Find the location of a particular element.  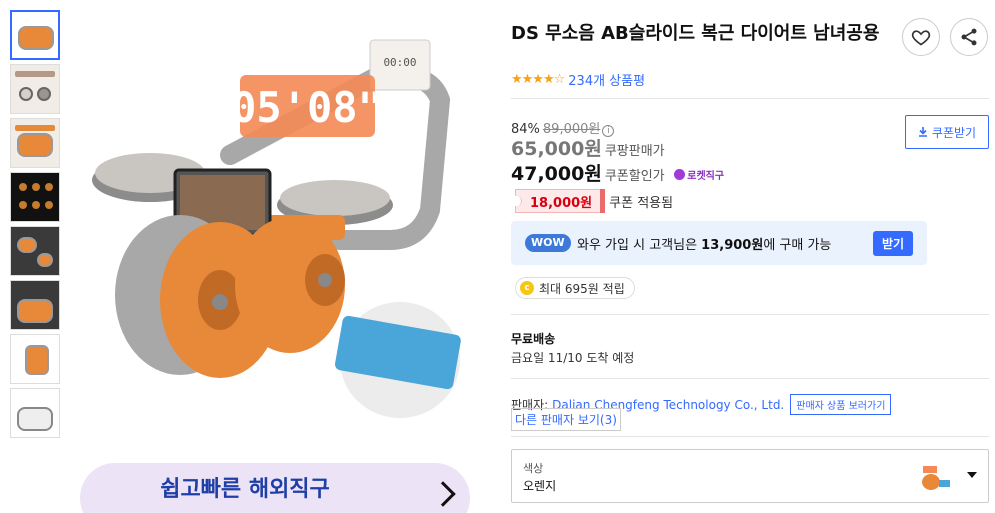

wow-text-suffix: 에 구매 가능 is located at coordinates (797, 245).